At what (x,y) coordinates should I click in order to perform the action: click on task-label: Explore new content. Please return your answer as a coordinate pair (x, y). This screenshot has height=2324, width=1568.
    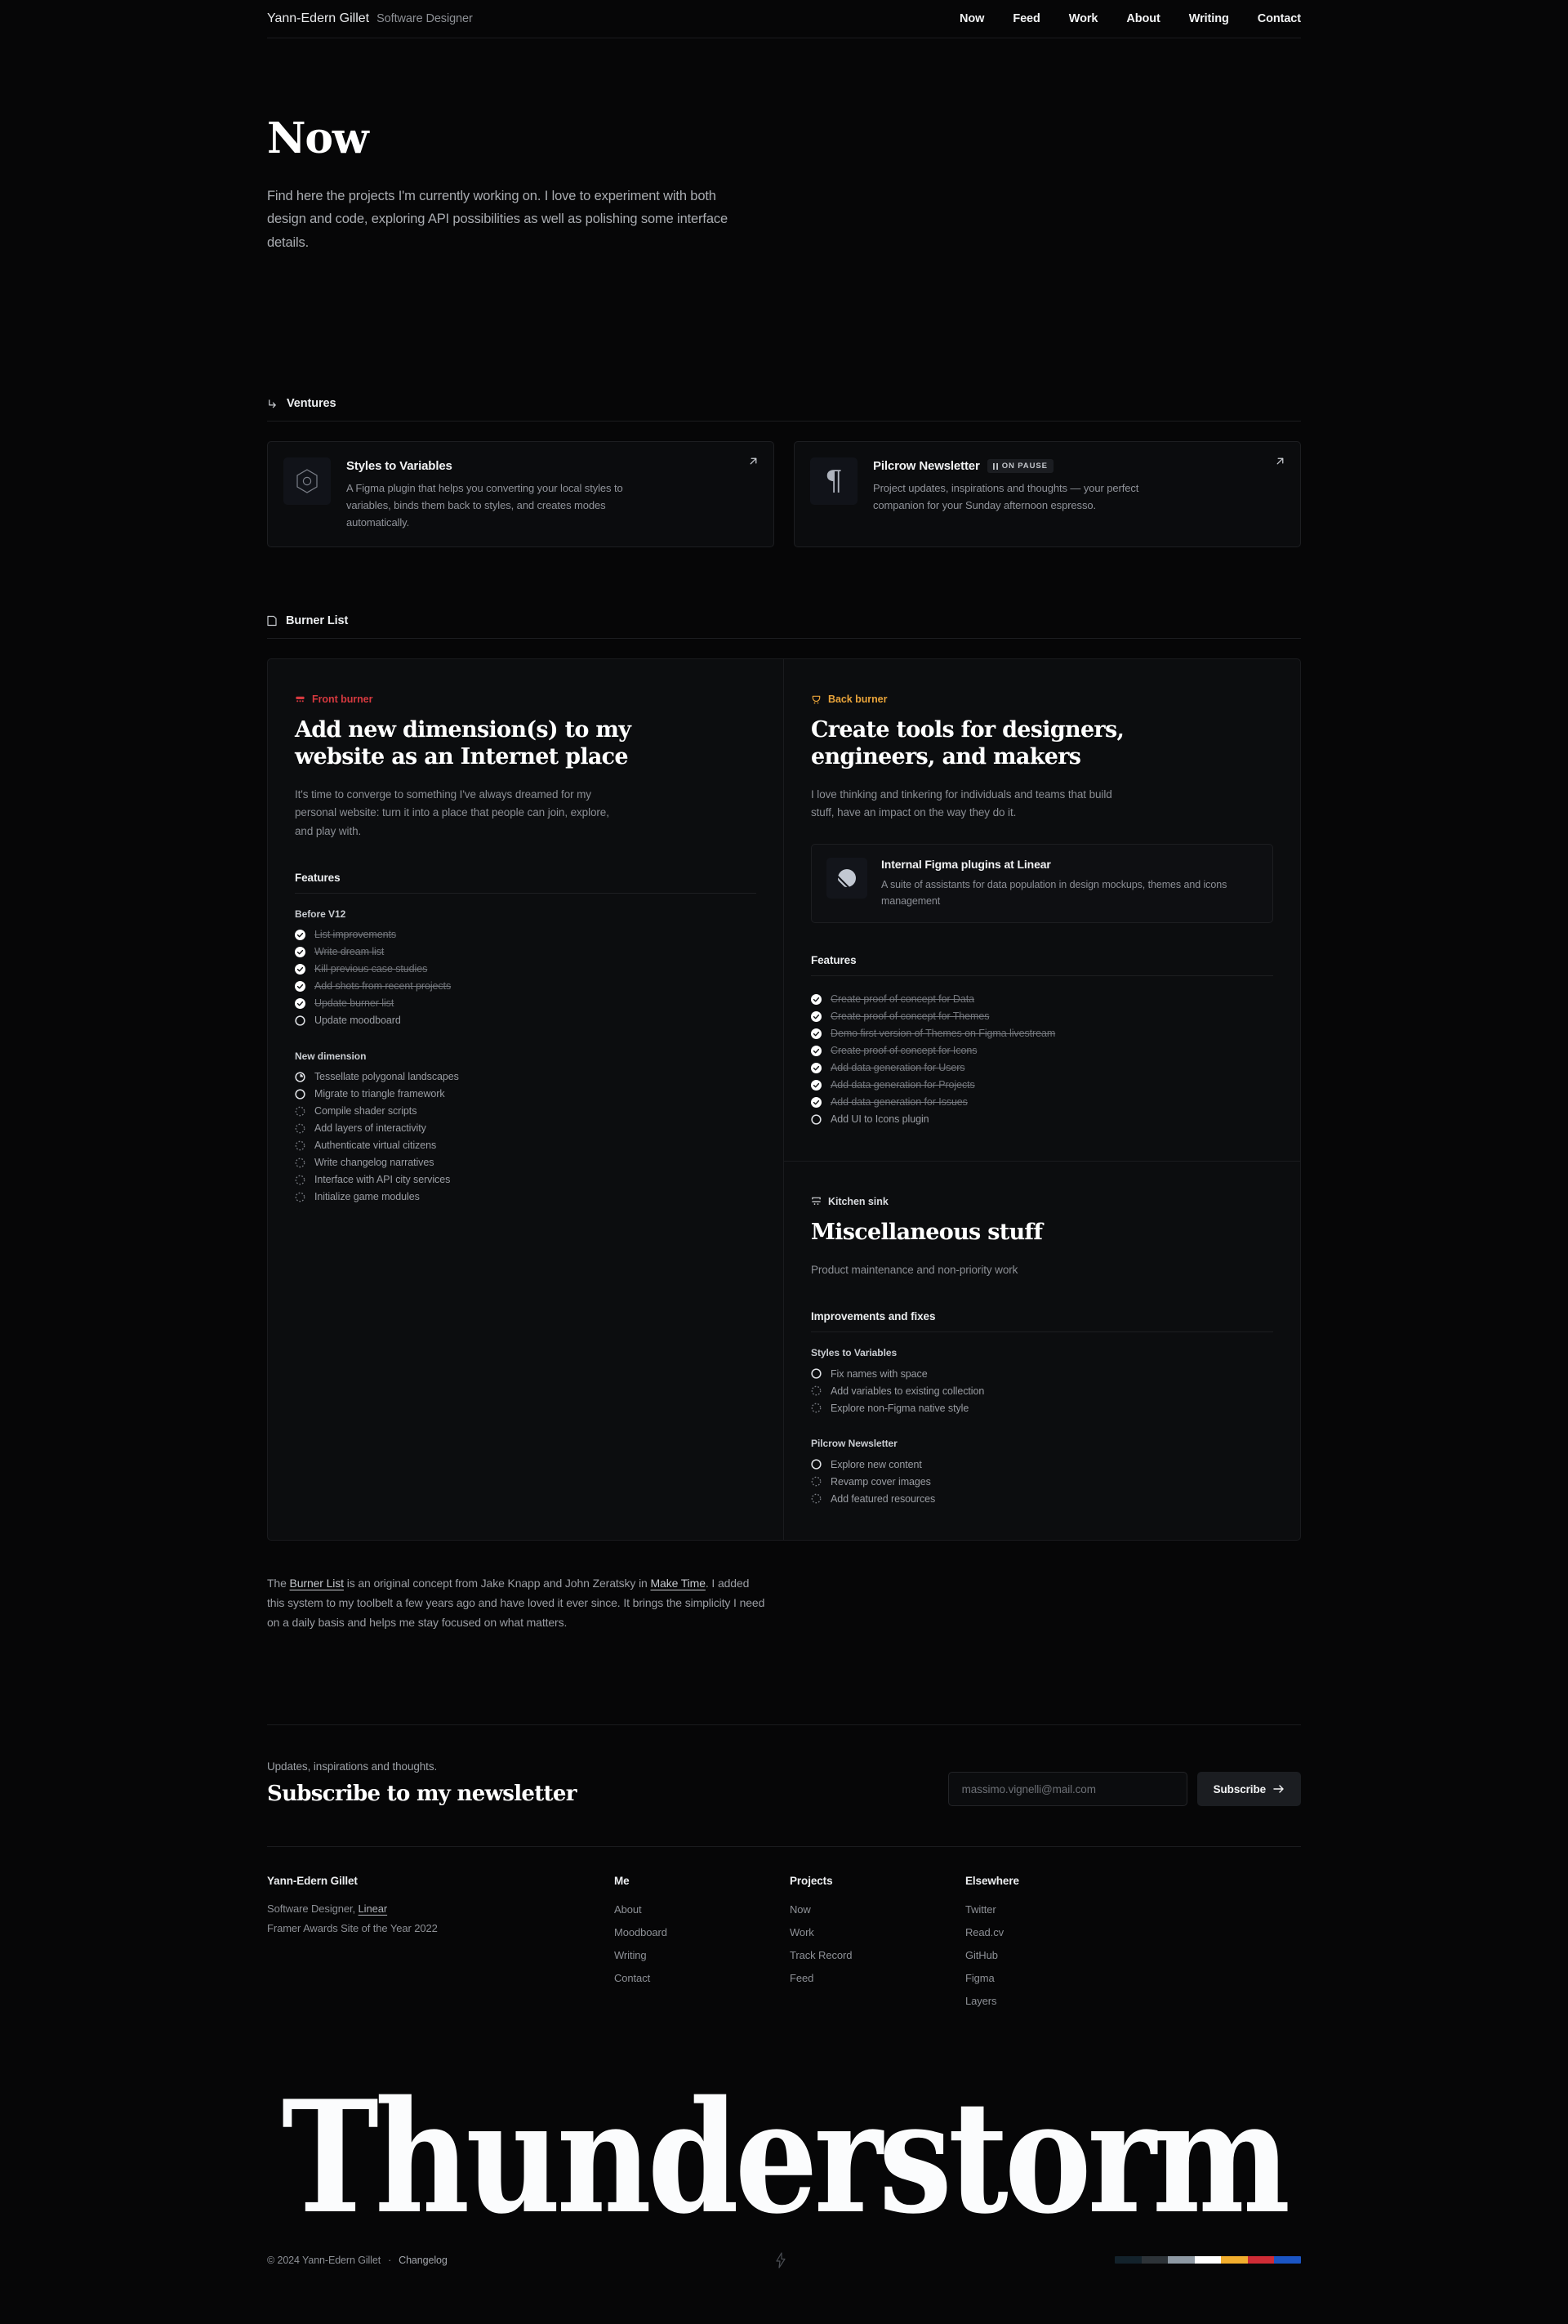
    Looking at the image, I should click on (876, 1464).